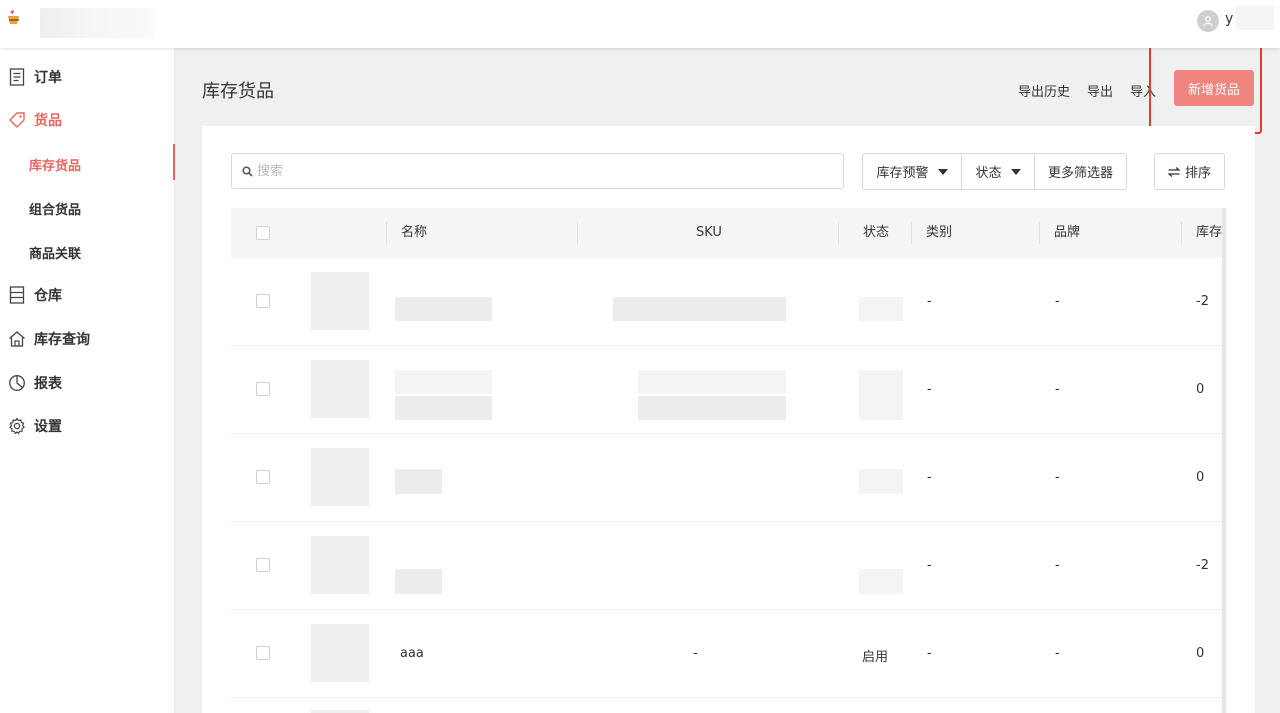 The image size is (1280, 713). Describe the element at coordinates (48, 427) in the screenshot. I see `sidebar-item-label: 设置` at that location.